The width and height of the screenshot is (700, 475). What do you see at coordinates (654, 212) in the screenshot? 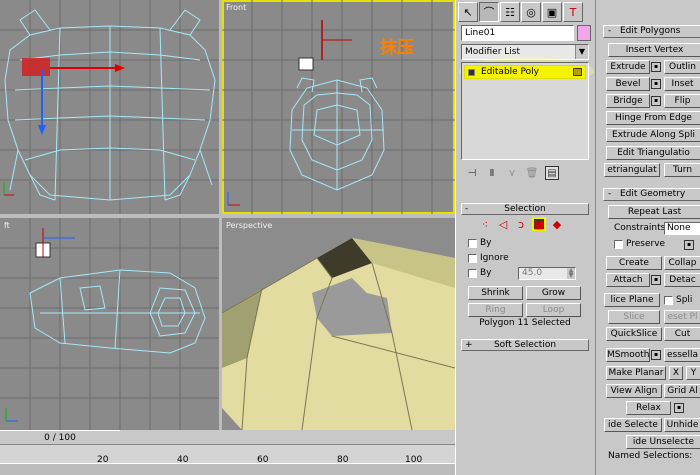
I see `repeat-last-button: Repeat Last` at bounding box center [654, 212].